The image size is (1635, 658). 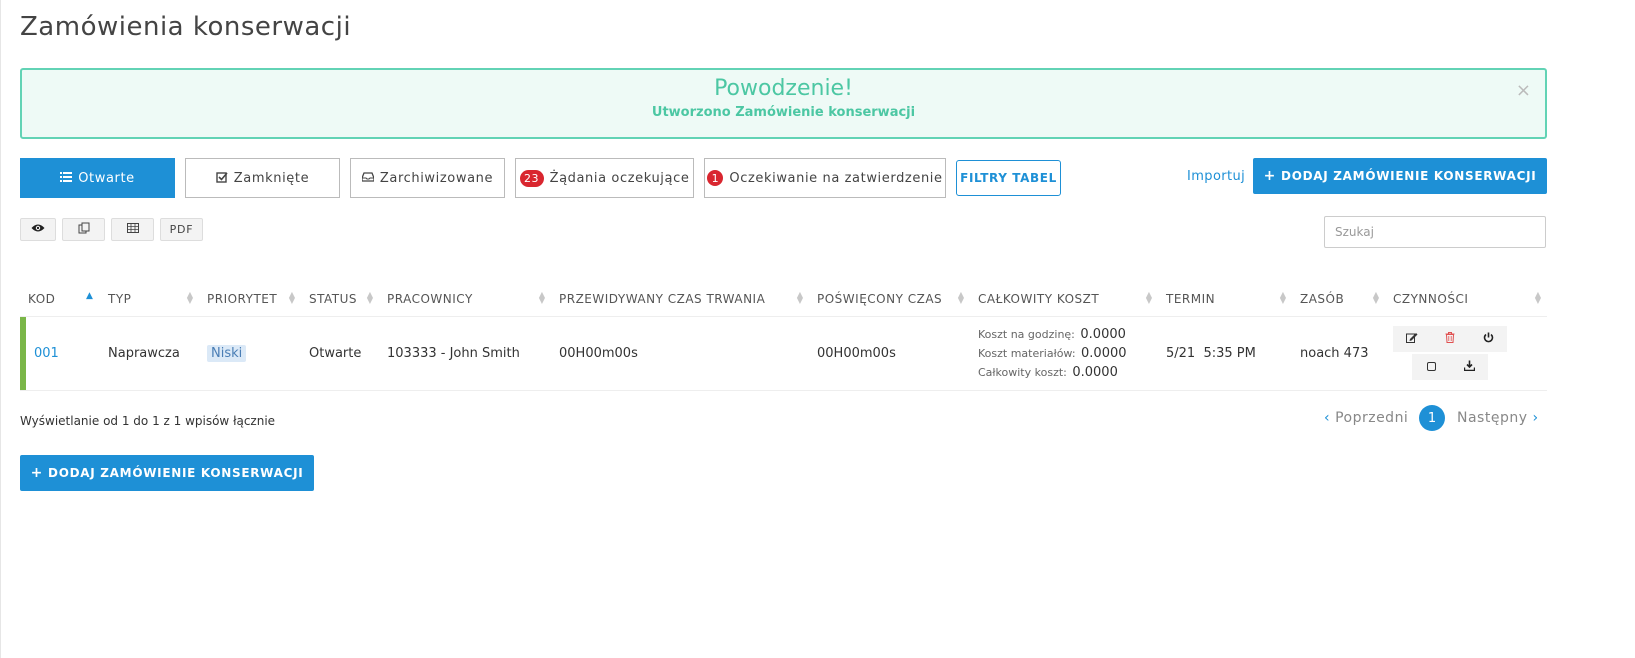 I want to click on cost-hourly: Koszt na godzinę: 0.0000, so click(x=1052, y=334).